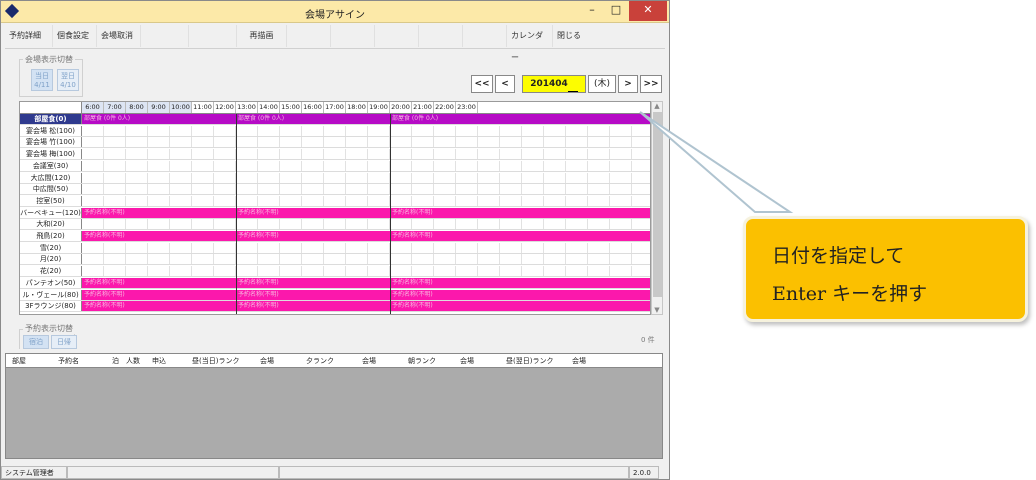  Describe the element at coordinates (838, 256) in the screenshot. I see `callout-line-1: 日付を指定して` at that location.